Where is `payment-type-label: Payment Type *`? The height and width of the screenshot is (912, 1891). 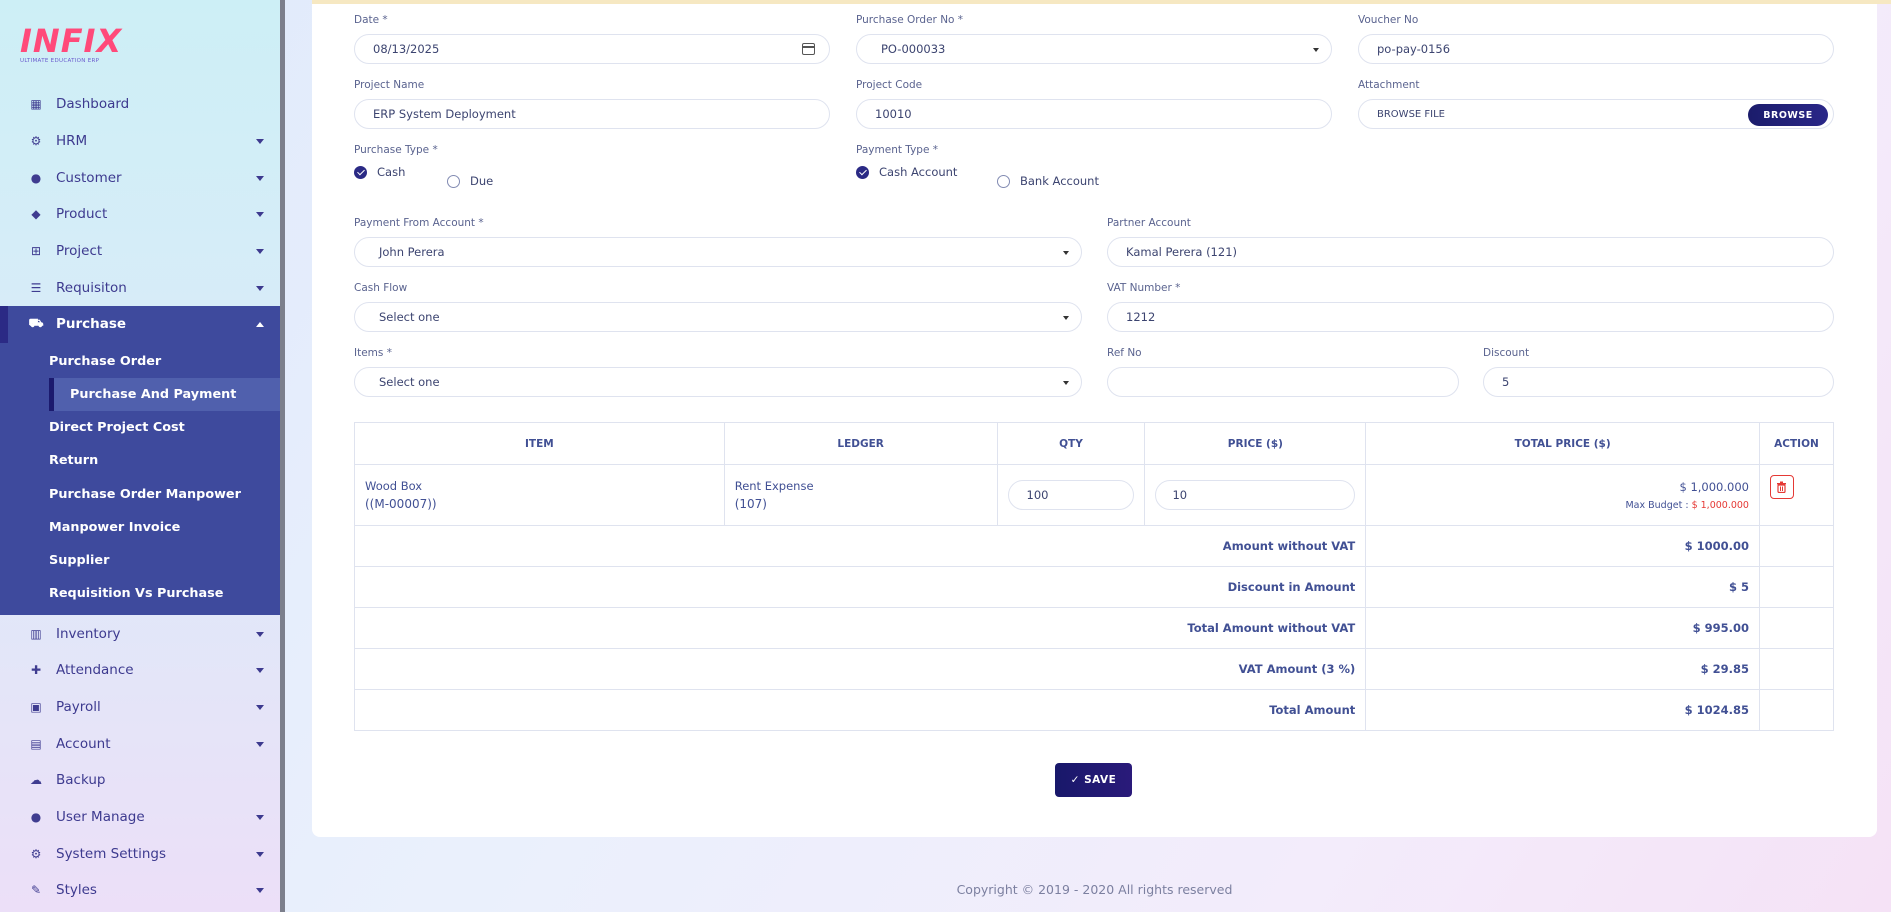
payment-type-label: Payment Type * is located at coordinates (897, 150).